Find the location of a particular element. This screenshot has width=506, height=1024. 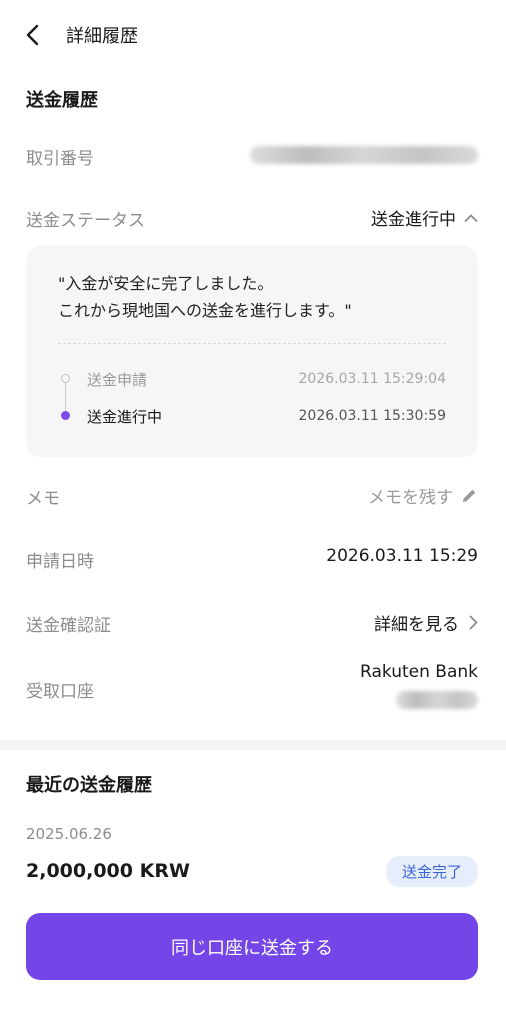

timeline-step-label: 送金進行中 is located at coordinates (125, 417).